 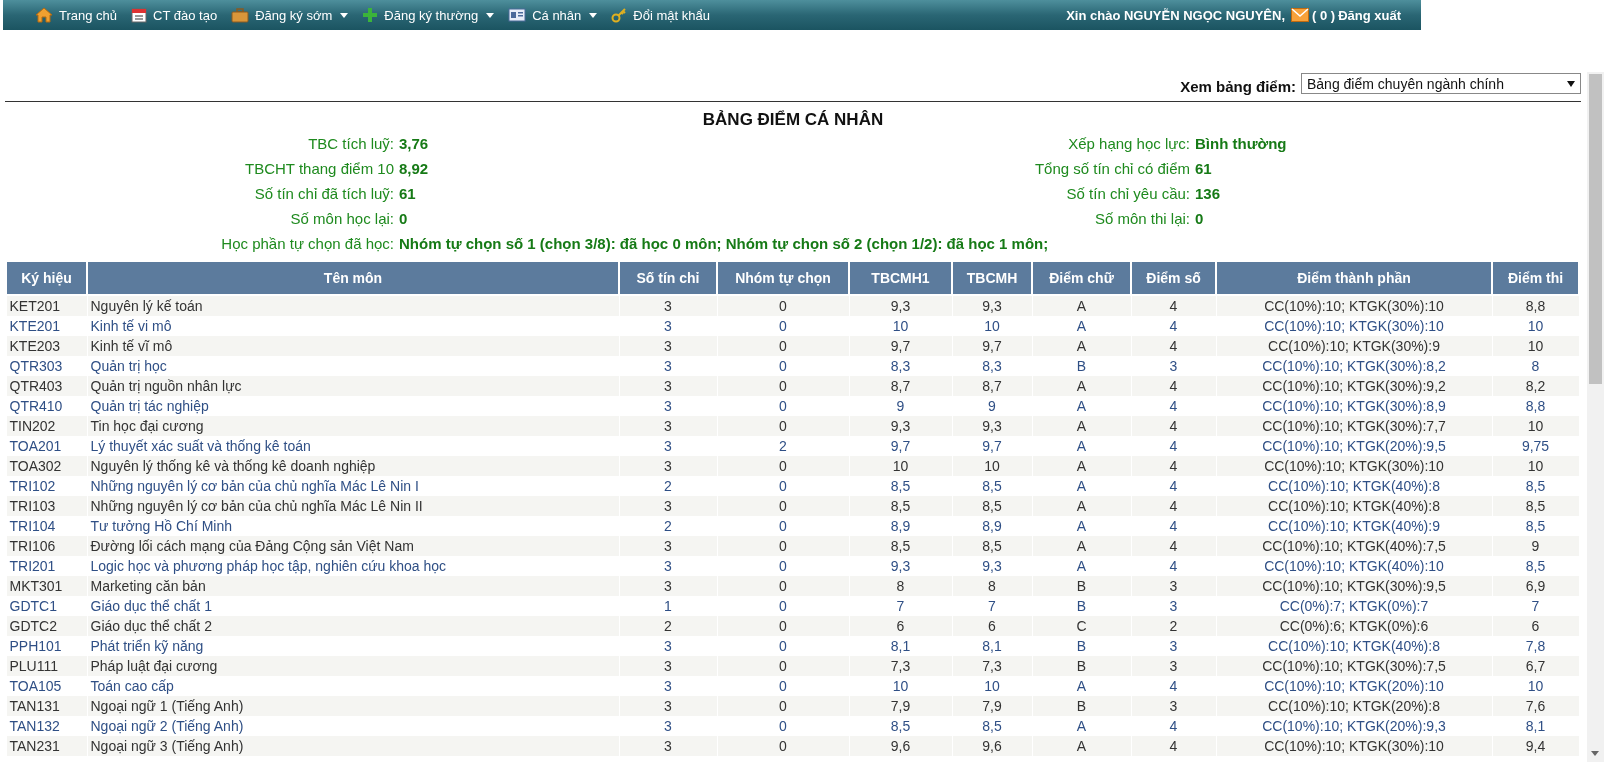 What do you see at coordinates (414, 144) in the screenshot?
I see `summary-value: 3,76` at bounding box center [414, 144].